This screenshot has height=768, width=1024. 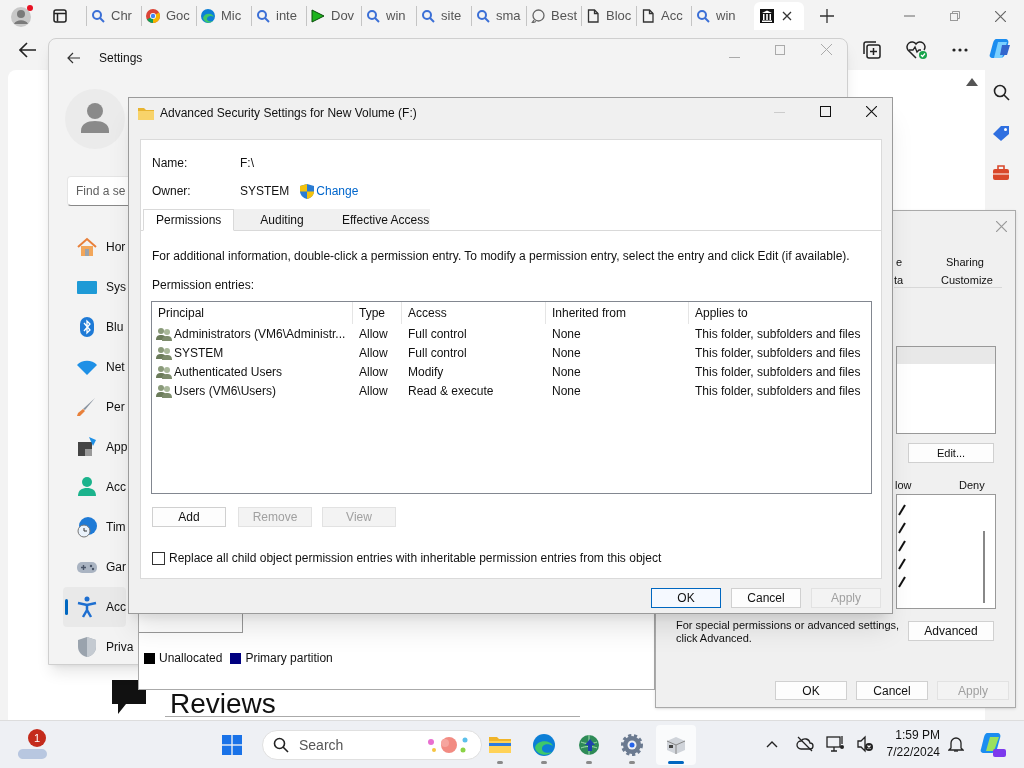 I want to click on new-tab-icon, so click(x=827, y=16).